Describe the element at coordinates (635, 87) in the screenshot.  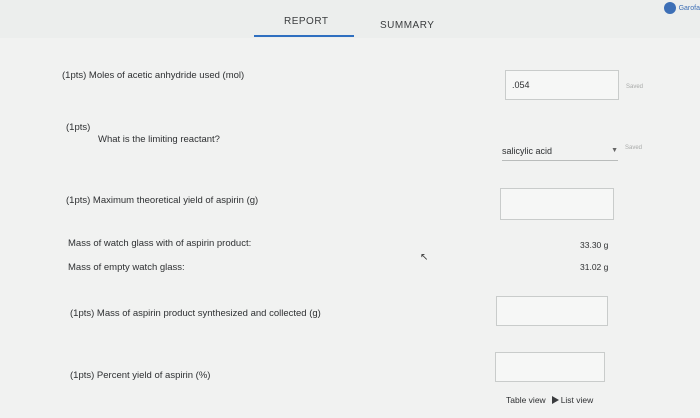
I see `q1-saved-status: Saved` at that location.